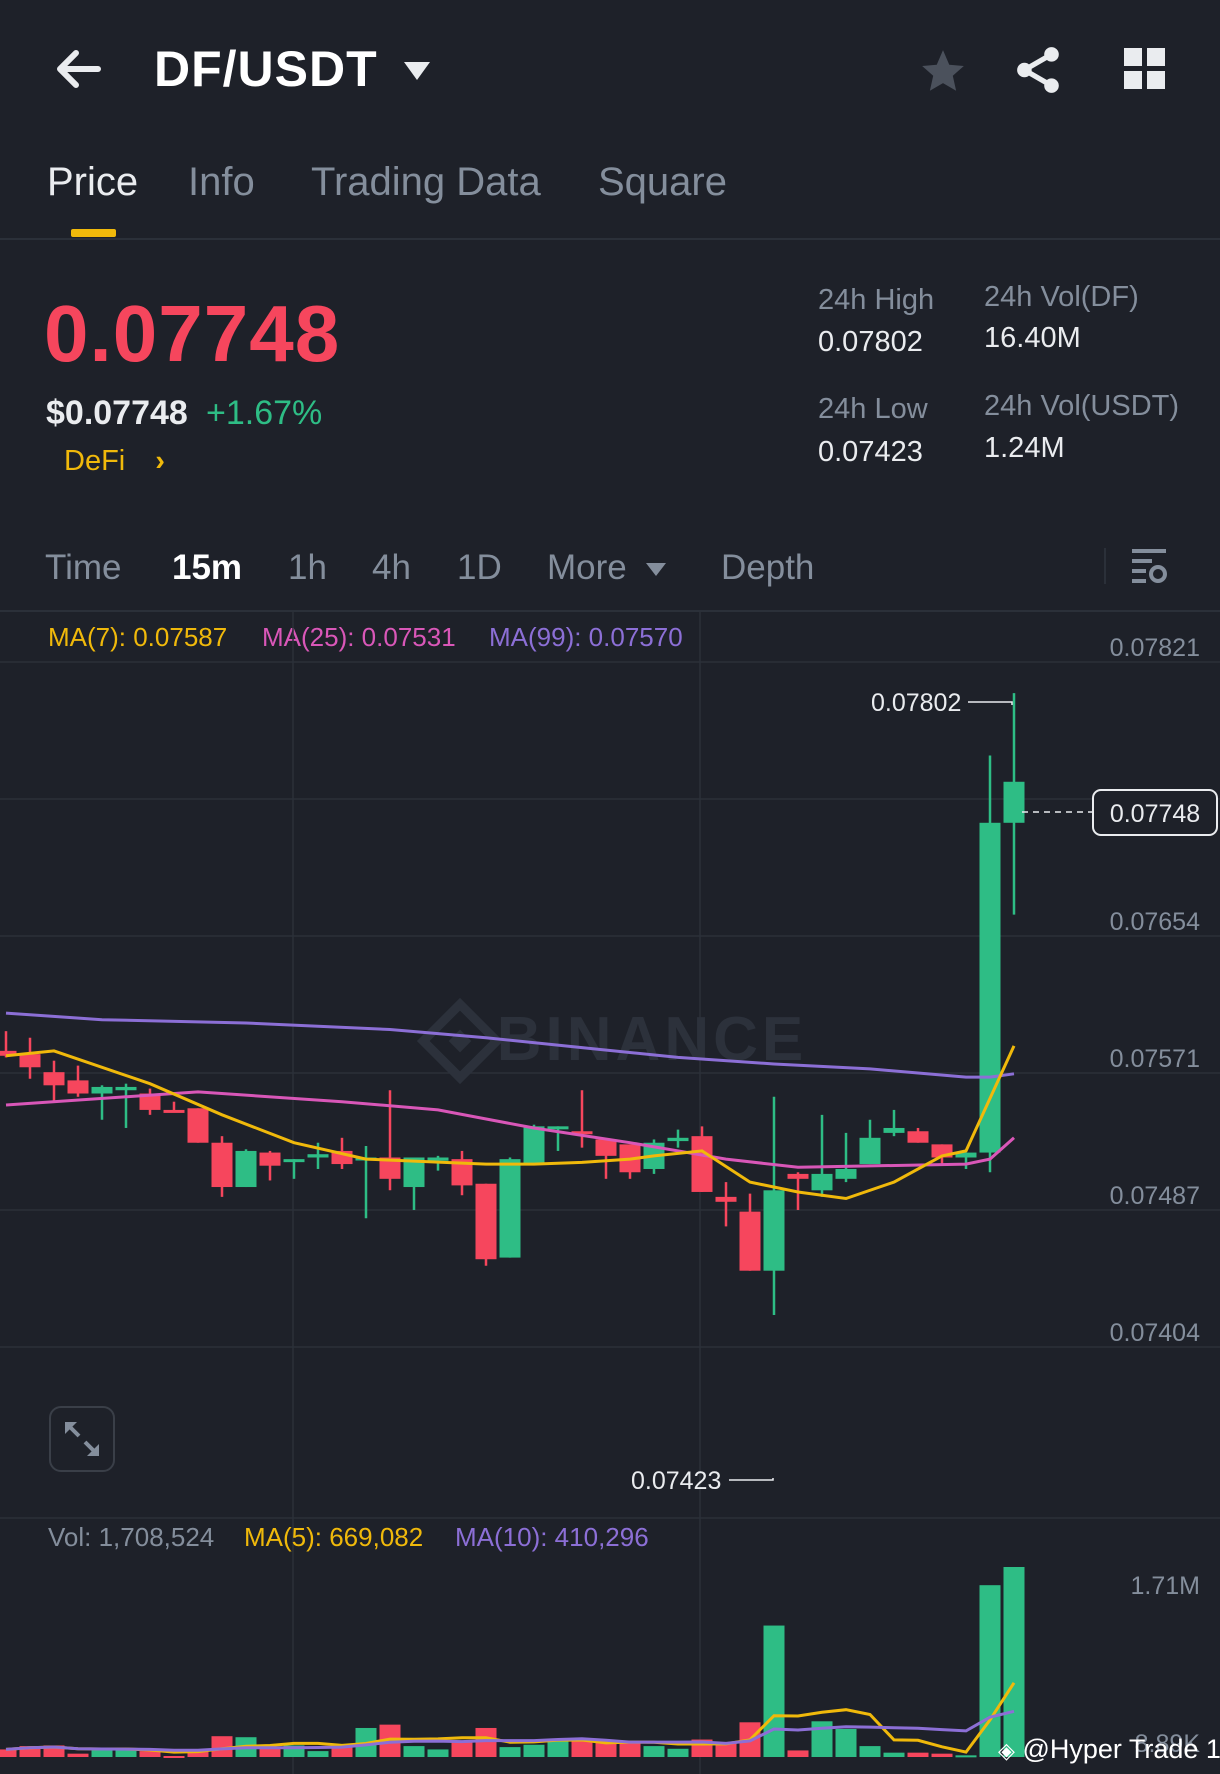  Describe the element at coordinates (512, 1662) in the screenshot. I see `volume-bars` at that location.